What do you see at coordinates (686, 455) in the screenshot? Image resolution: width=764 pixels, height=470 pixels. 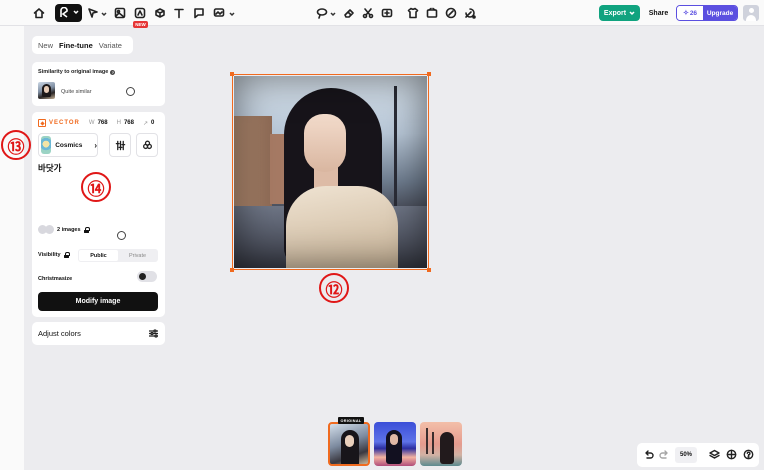 I see `zoom-level: 50%` at bounding box center [686, 455].